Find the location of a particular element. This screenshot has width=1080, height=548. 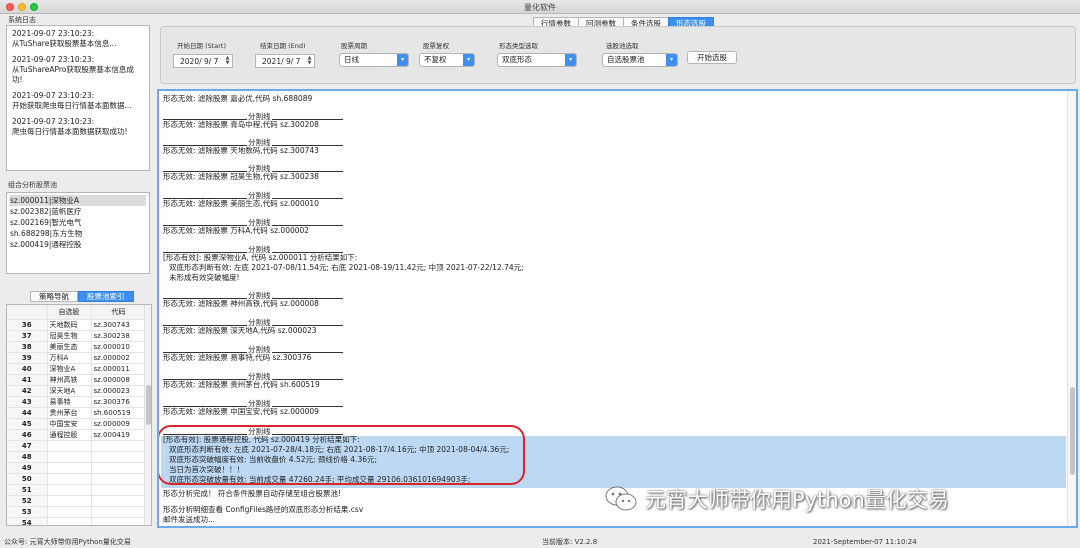

combo-pool-label: 组合分析股票池 is located at coordinates (32, 185).